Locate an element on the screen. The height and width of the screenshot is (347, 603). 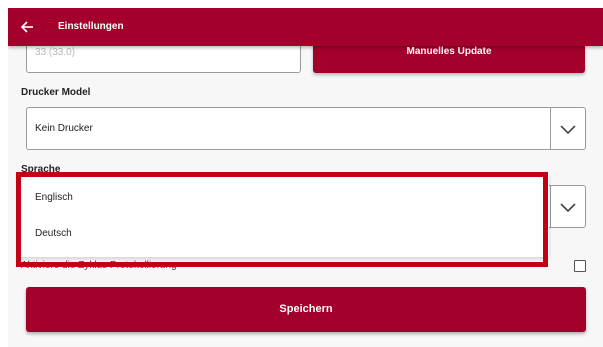
language-option-deutsch: Deutsch is located at coordinates (53, 233).